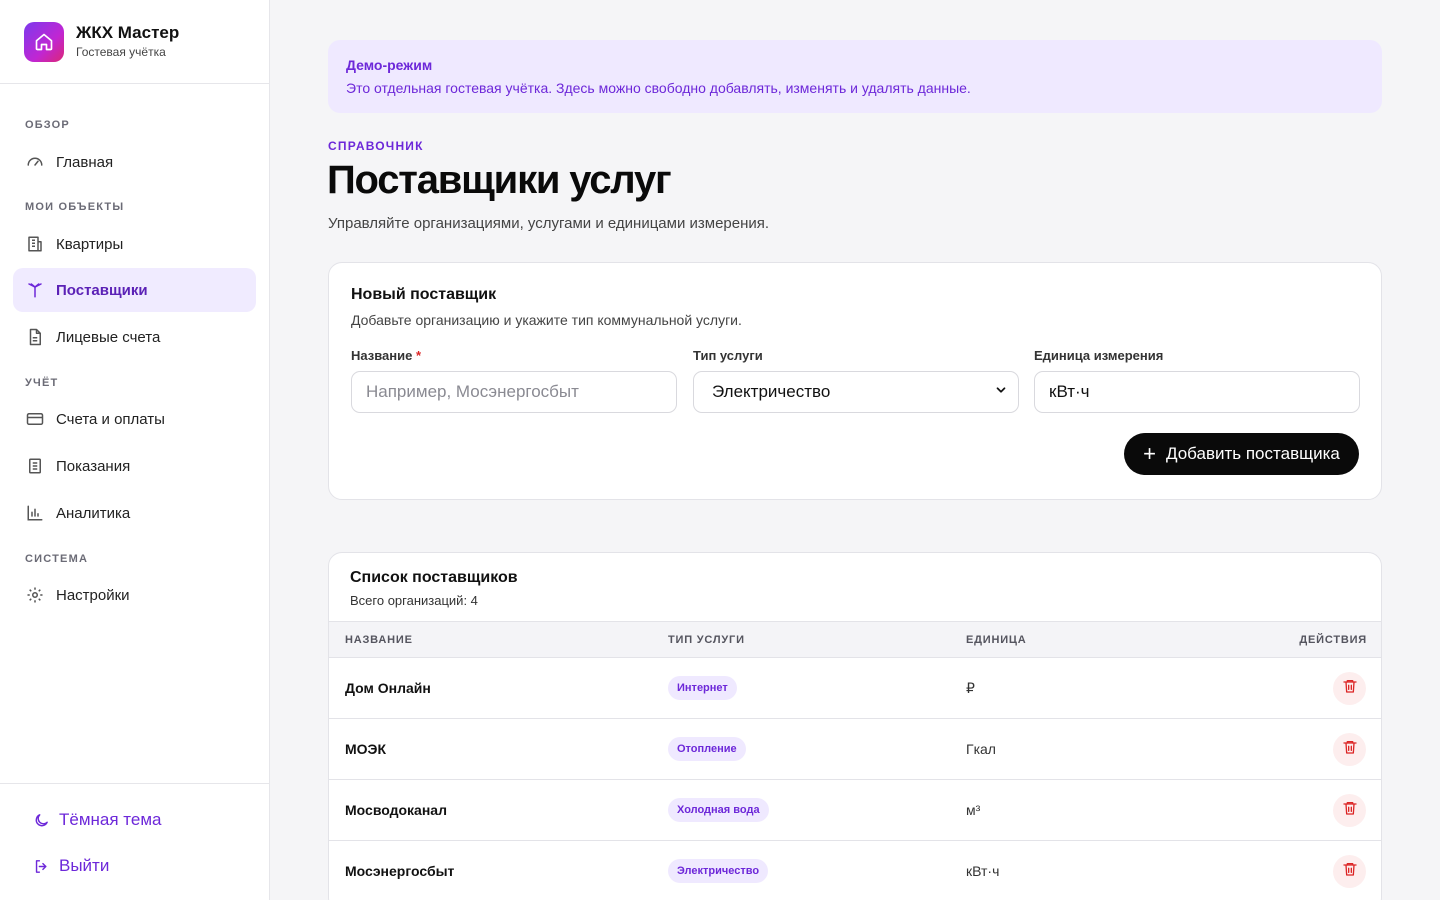  What do you see at coordinates (396, 810) in the screenshot?
I see `provider-name: Мосводоканал` at bounding box center [396, 810].